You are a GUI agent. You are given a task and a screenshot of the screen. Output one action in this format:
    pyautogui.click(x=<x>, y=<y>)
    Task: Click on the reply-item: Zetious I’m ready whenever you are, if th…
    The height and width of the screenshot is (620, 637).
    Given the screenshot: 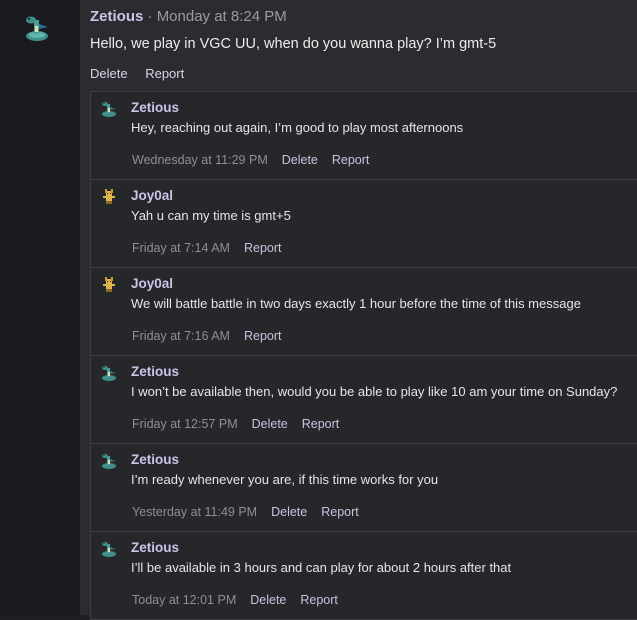 What is the action you would take?
    pyautogui.click(x=364, y=488)
    